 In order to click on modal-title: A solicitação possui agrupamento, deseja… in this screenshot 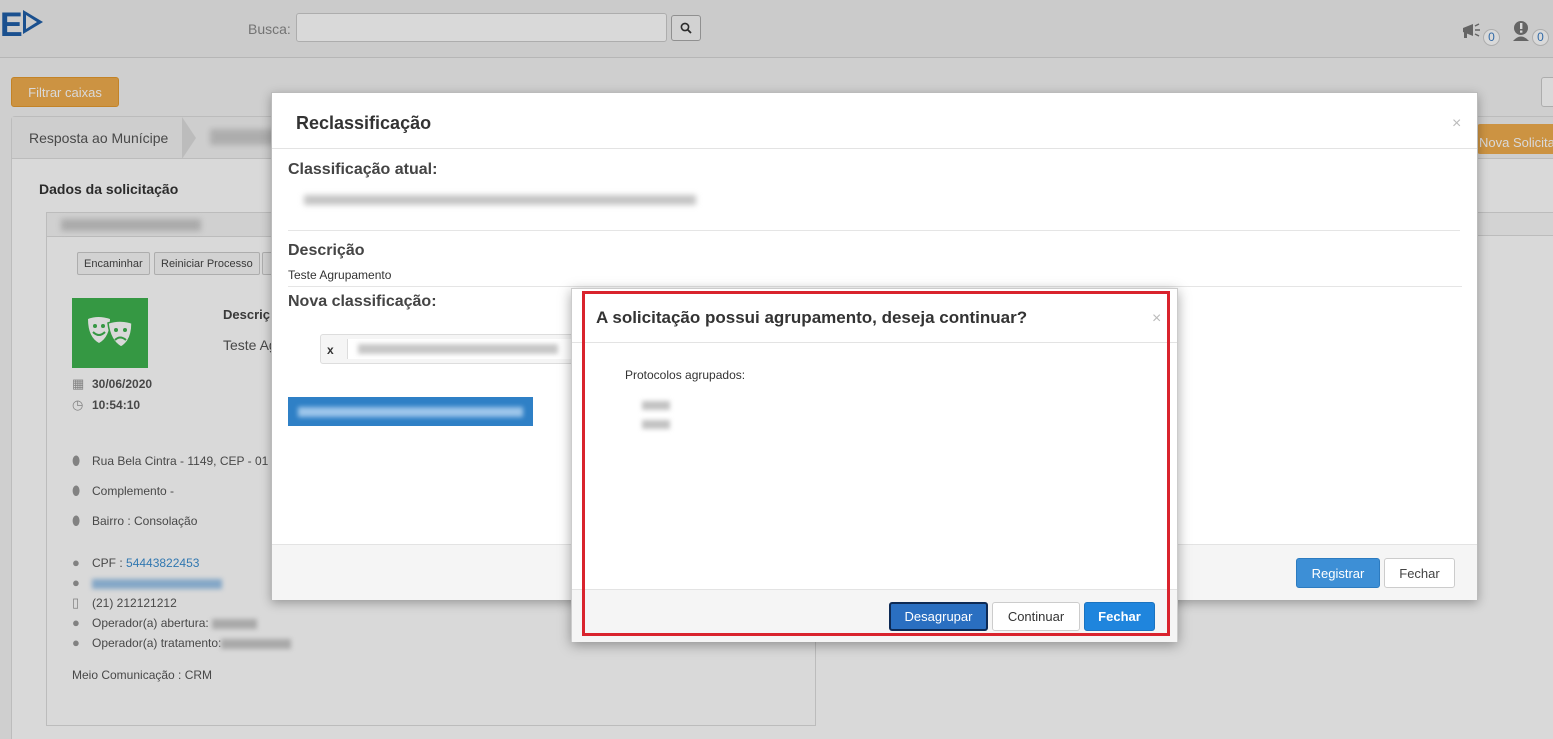, I will do `click(812, 317)`.